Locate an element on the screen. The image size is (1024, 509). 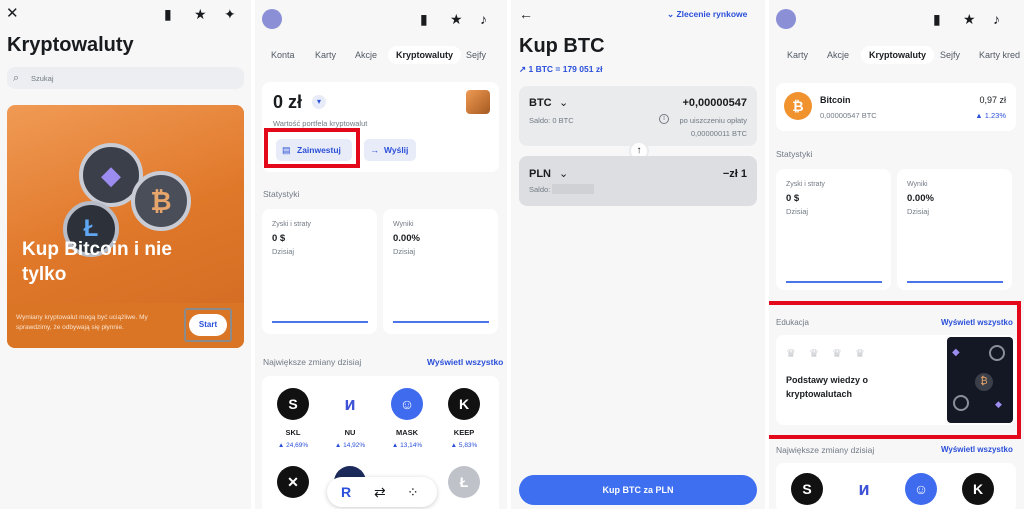
currency-dropdown: ▾ is located at coordinates (319, 102).